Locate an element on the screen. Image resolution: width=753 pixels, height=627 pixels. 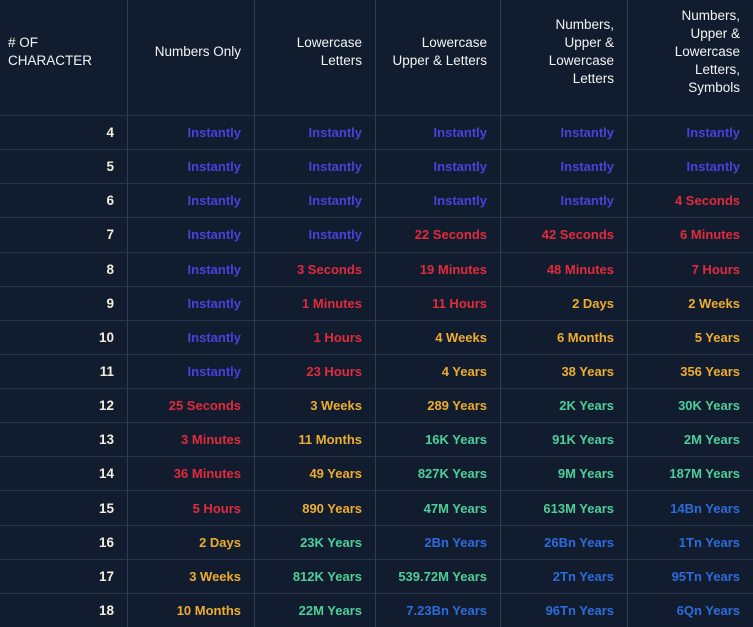
crack-time-cell: 6 Months is located at coordinates (564, 336).